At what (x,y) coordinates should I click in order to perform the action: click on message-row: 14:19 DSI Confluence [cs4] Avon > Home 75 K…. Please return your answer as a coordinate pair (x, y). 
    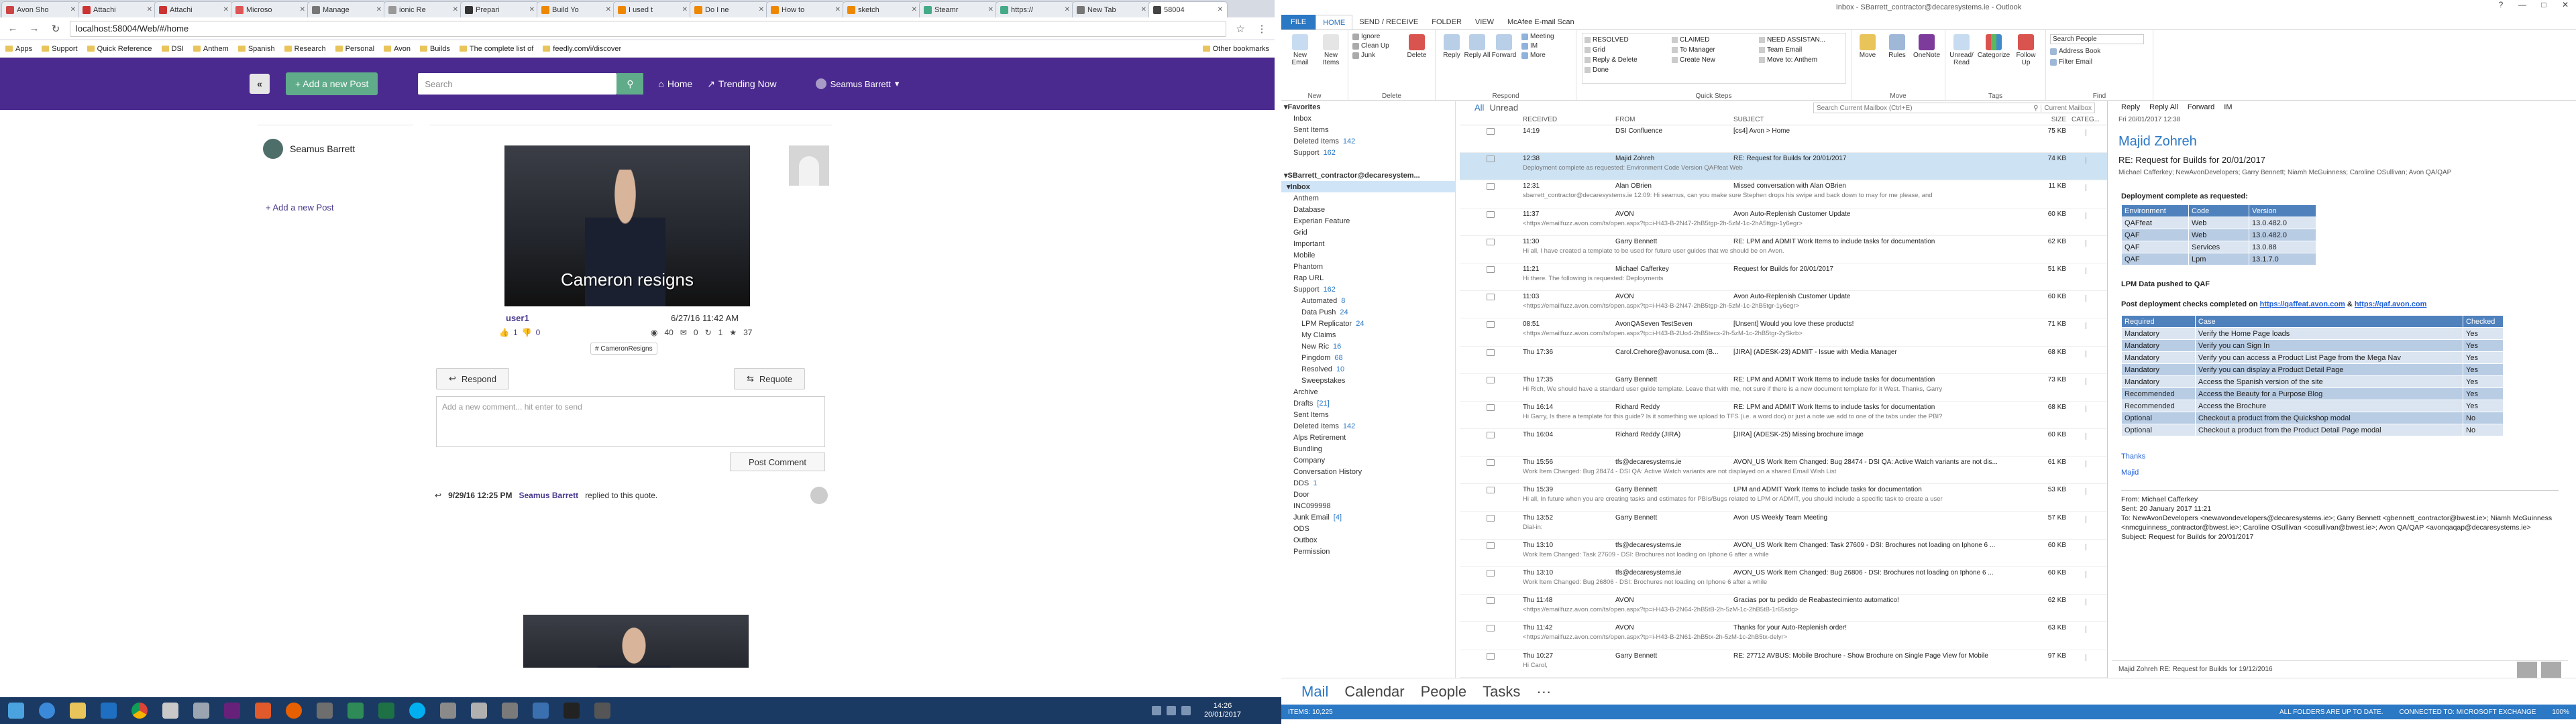
    Looking at the image, I should click on (1783, 139).